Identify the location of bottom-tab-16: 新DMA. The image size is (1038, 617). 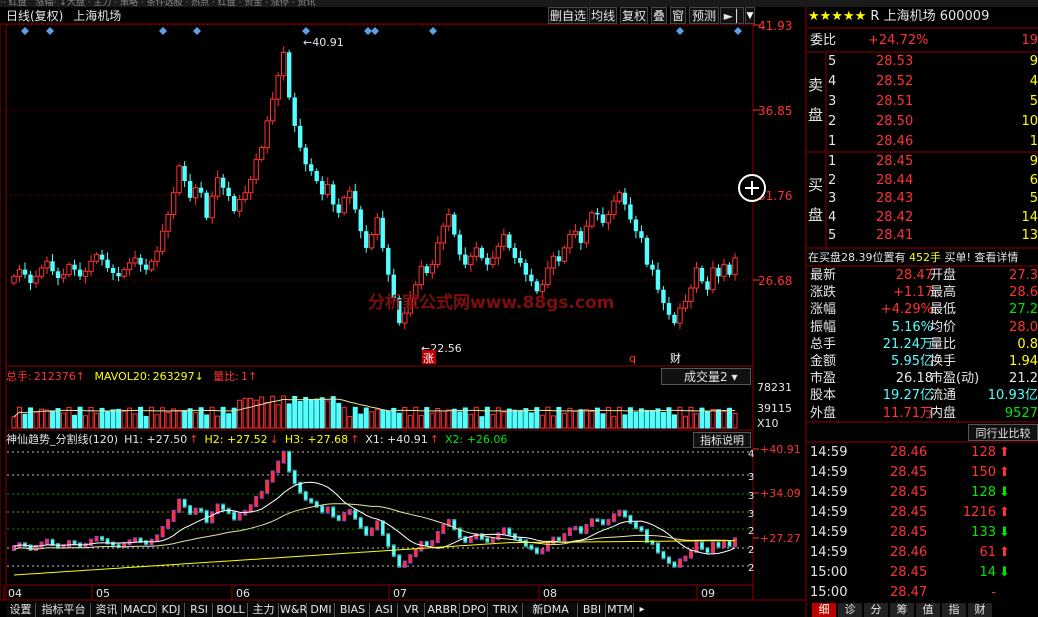
(551, 610).